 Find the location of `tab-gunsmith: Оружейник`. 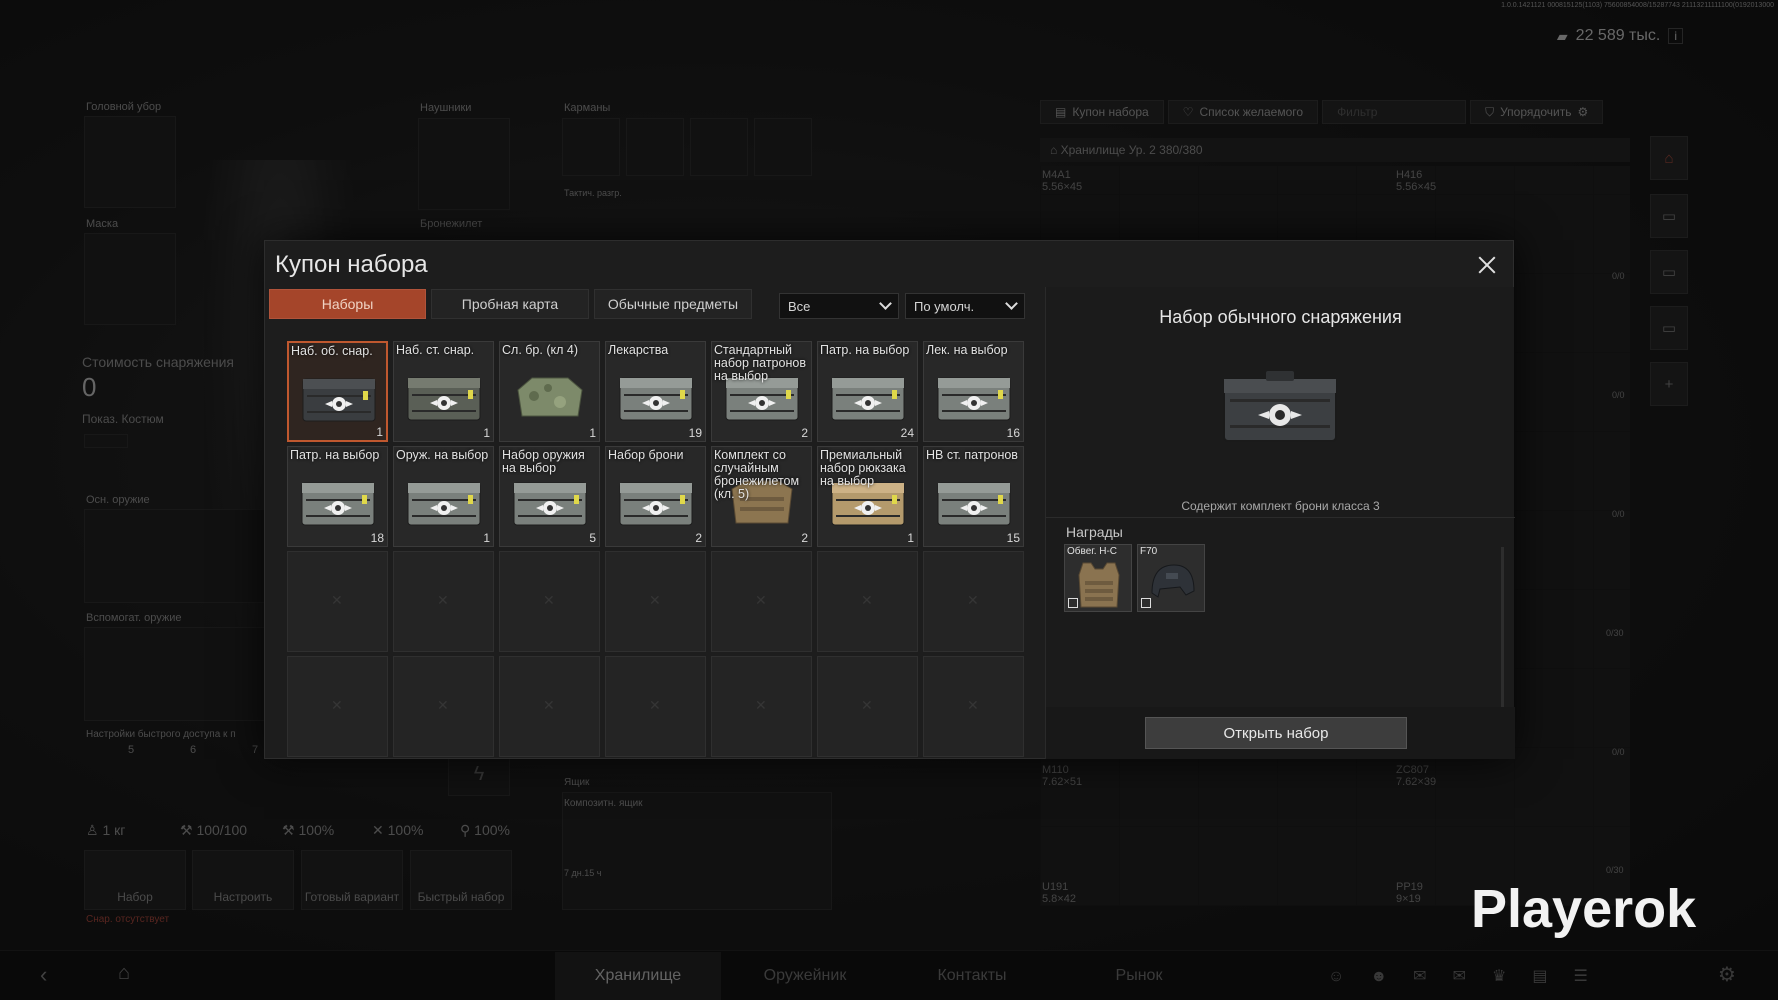

tab-gunsmith: Оружейник is located at coordinates (805, 976).